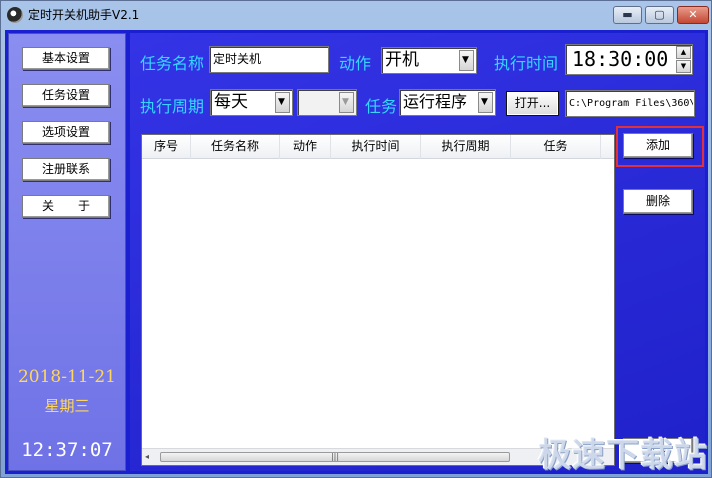 The height and width of the screenshot is (478, 712). What do you see at coordinates (435, 101) in the screenshot?
I see `task-type-value: 运行程序` at bounding box center [435, 101].